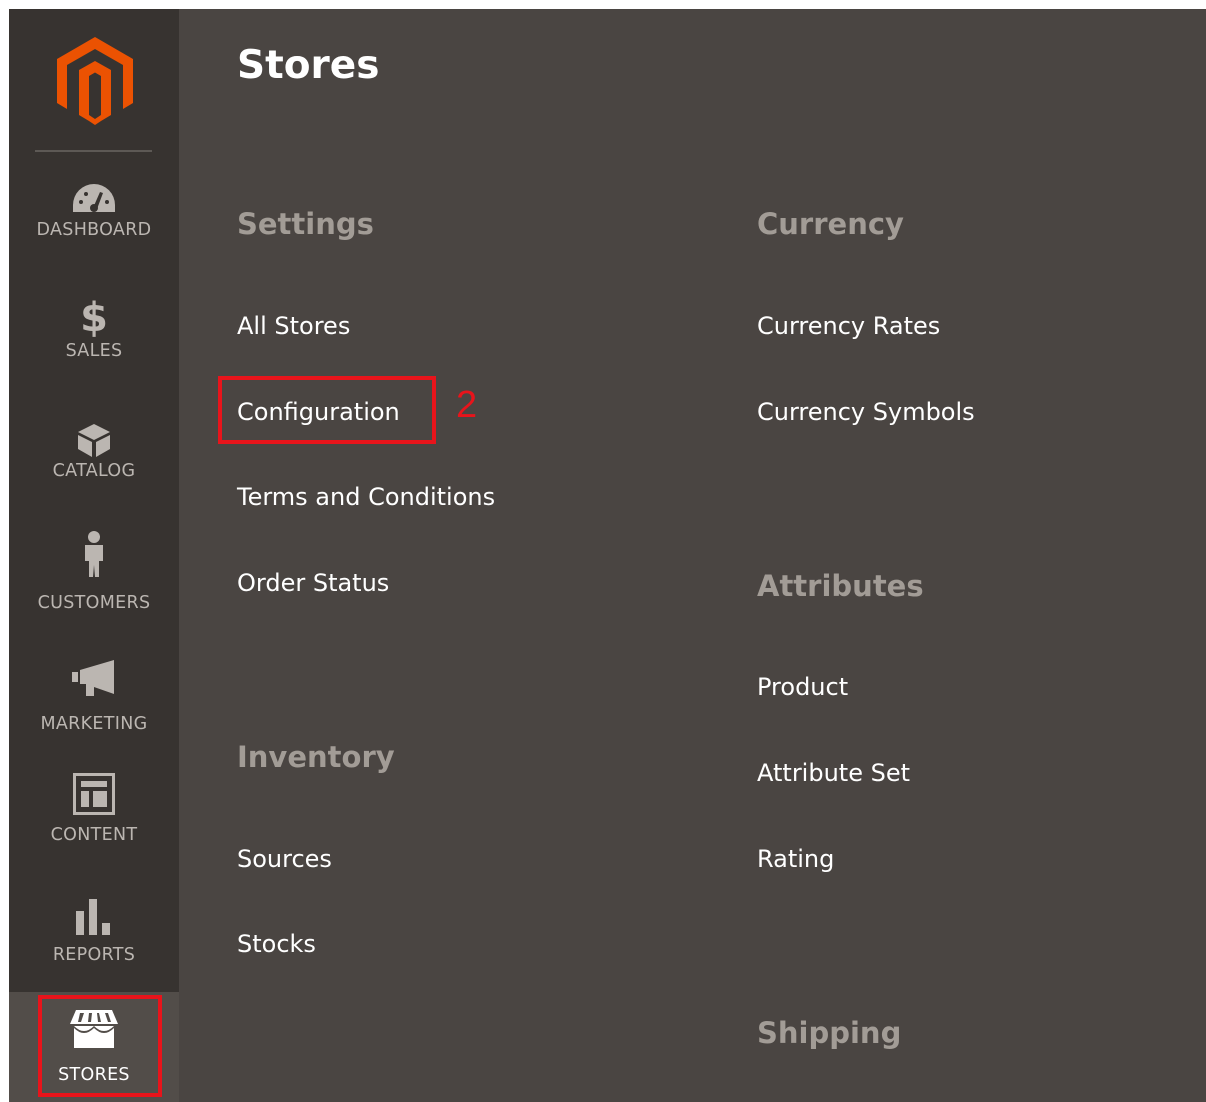  I want to click on person-icon, so click(94, 553).